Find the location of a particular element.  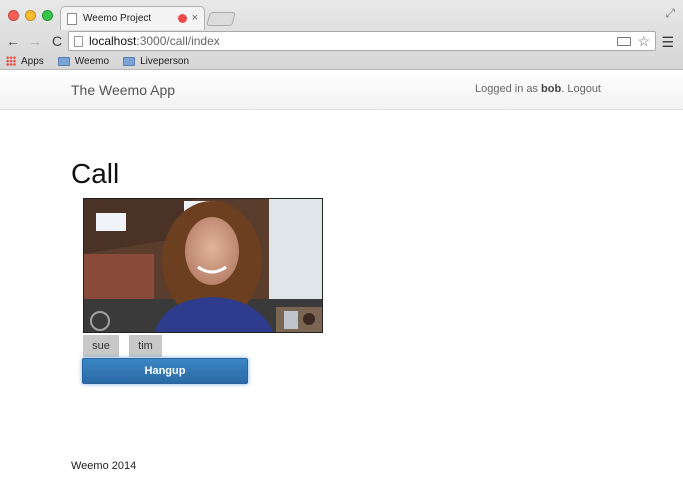

reload-button: C is located at coordinates (57, 41).